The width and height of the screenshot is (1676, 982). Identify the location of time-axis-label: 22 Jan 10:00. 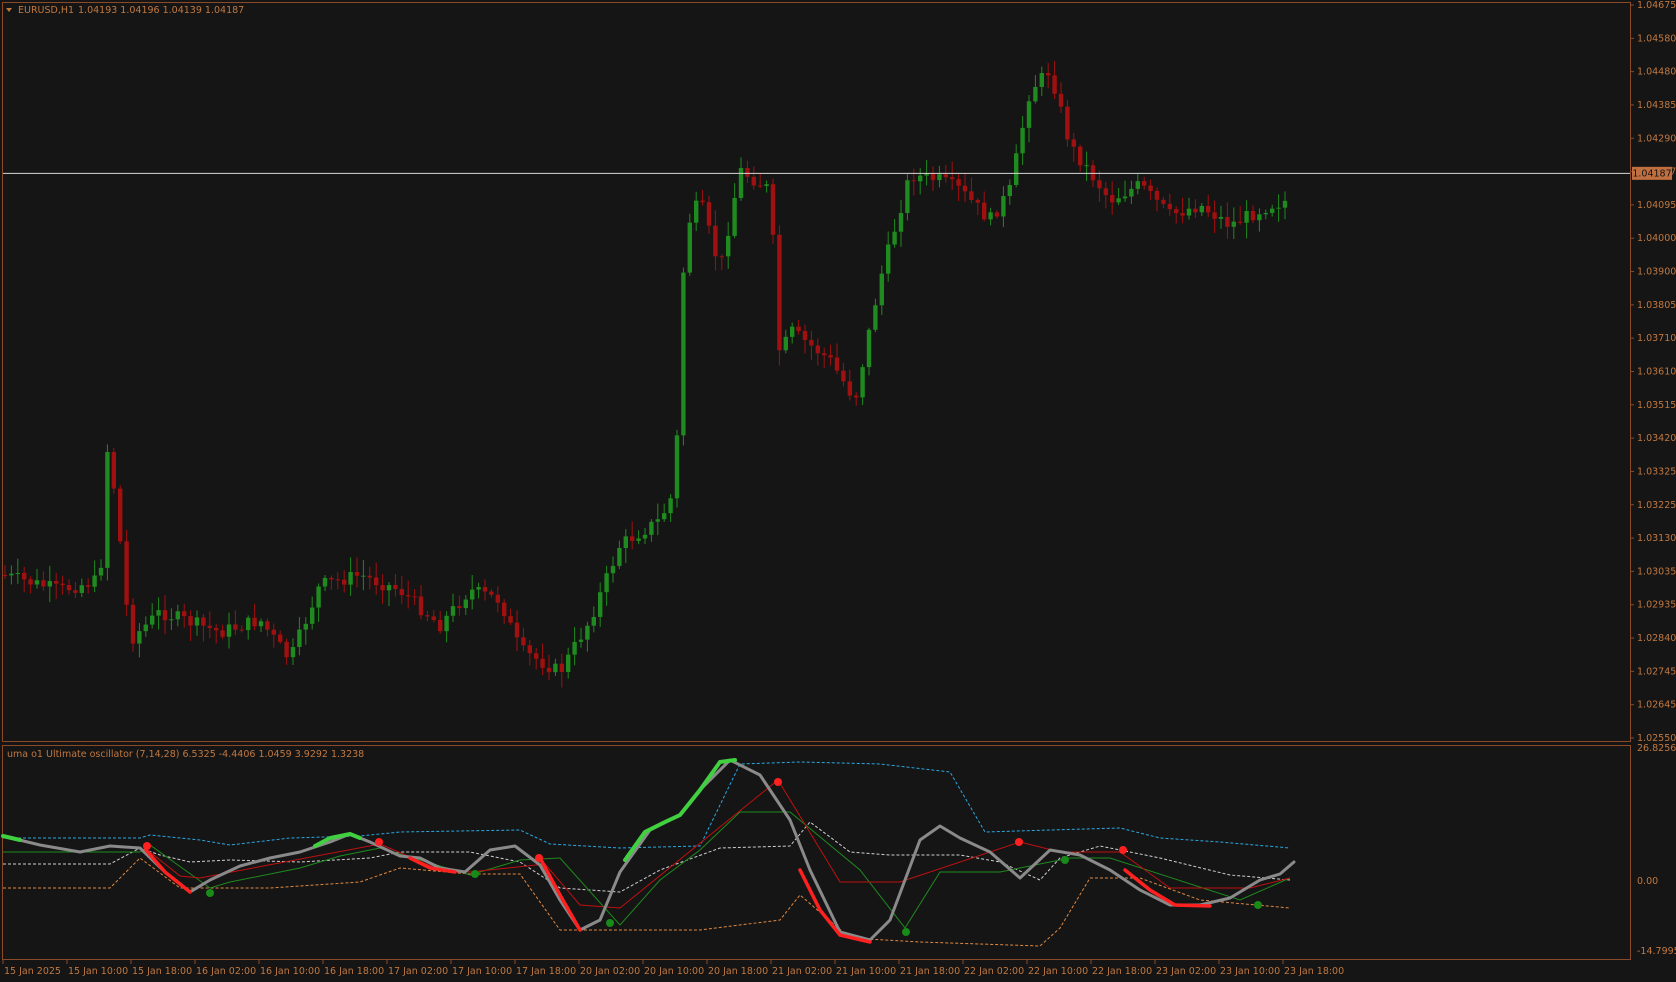
(1058, 971).